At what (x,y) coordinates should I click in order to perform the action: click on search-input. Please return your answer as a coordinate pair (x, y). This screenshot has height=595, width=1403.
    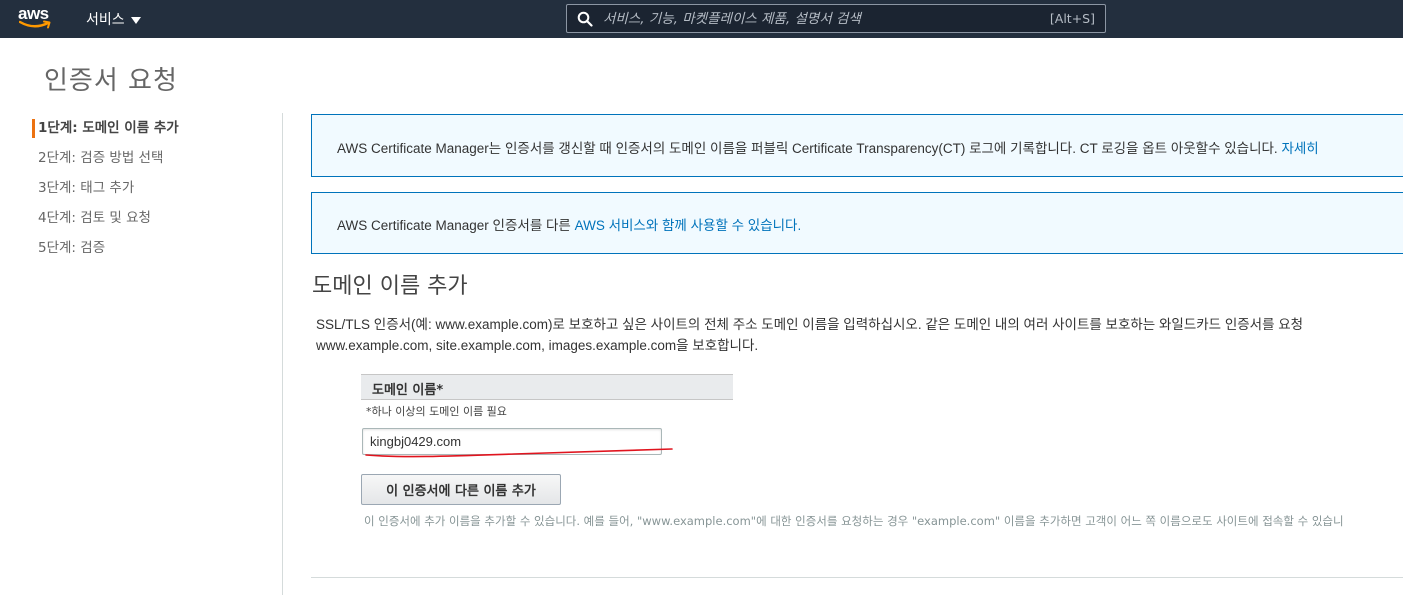
    Looking at the image, I should click on (813, 19).